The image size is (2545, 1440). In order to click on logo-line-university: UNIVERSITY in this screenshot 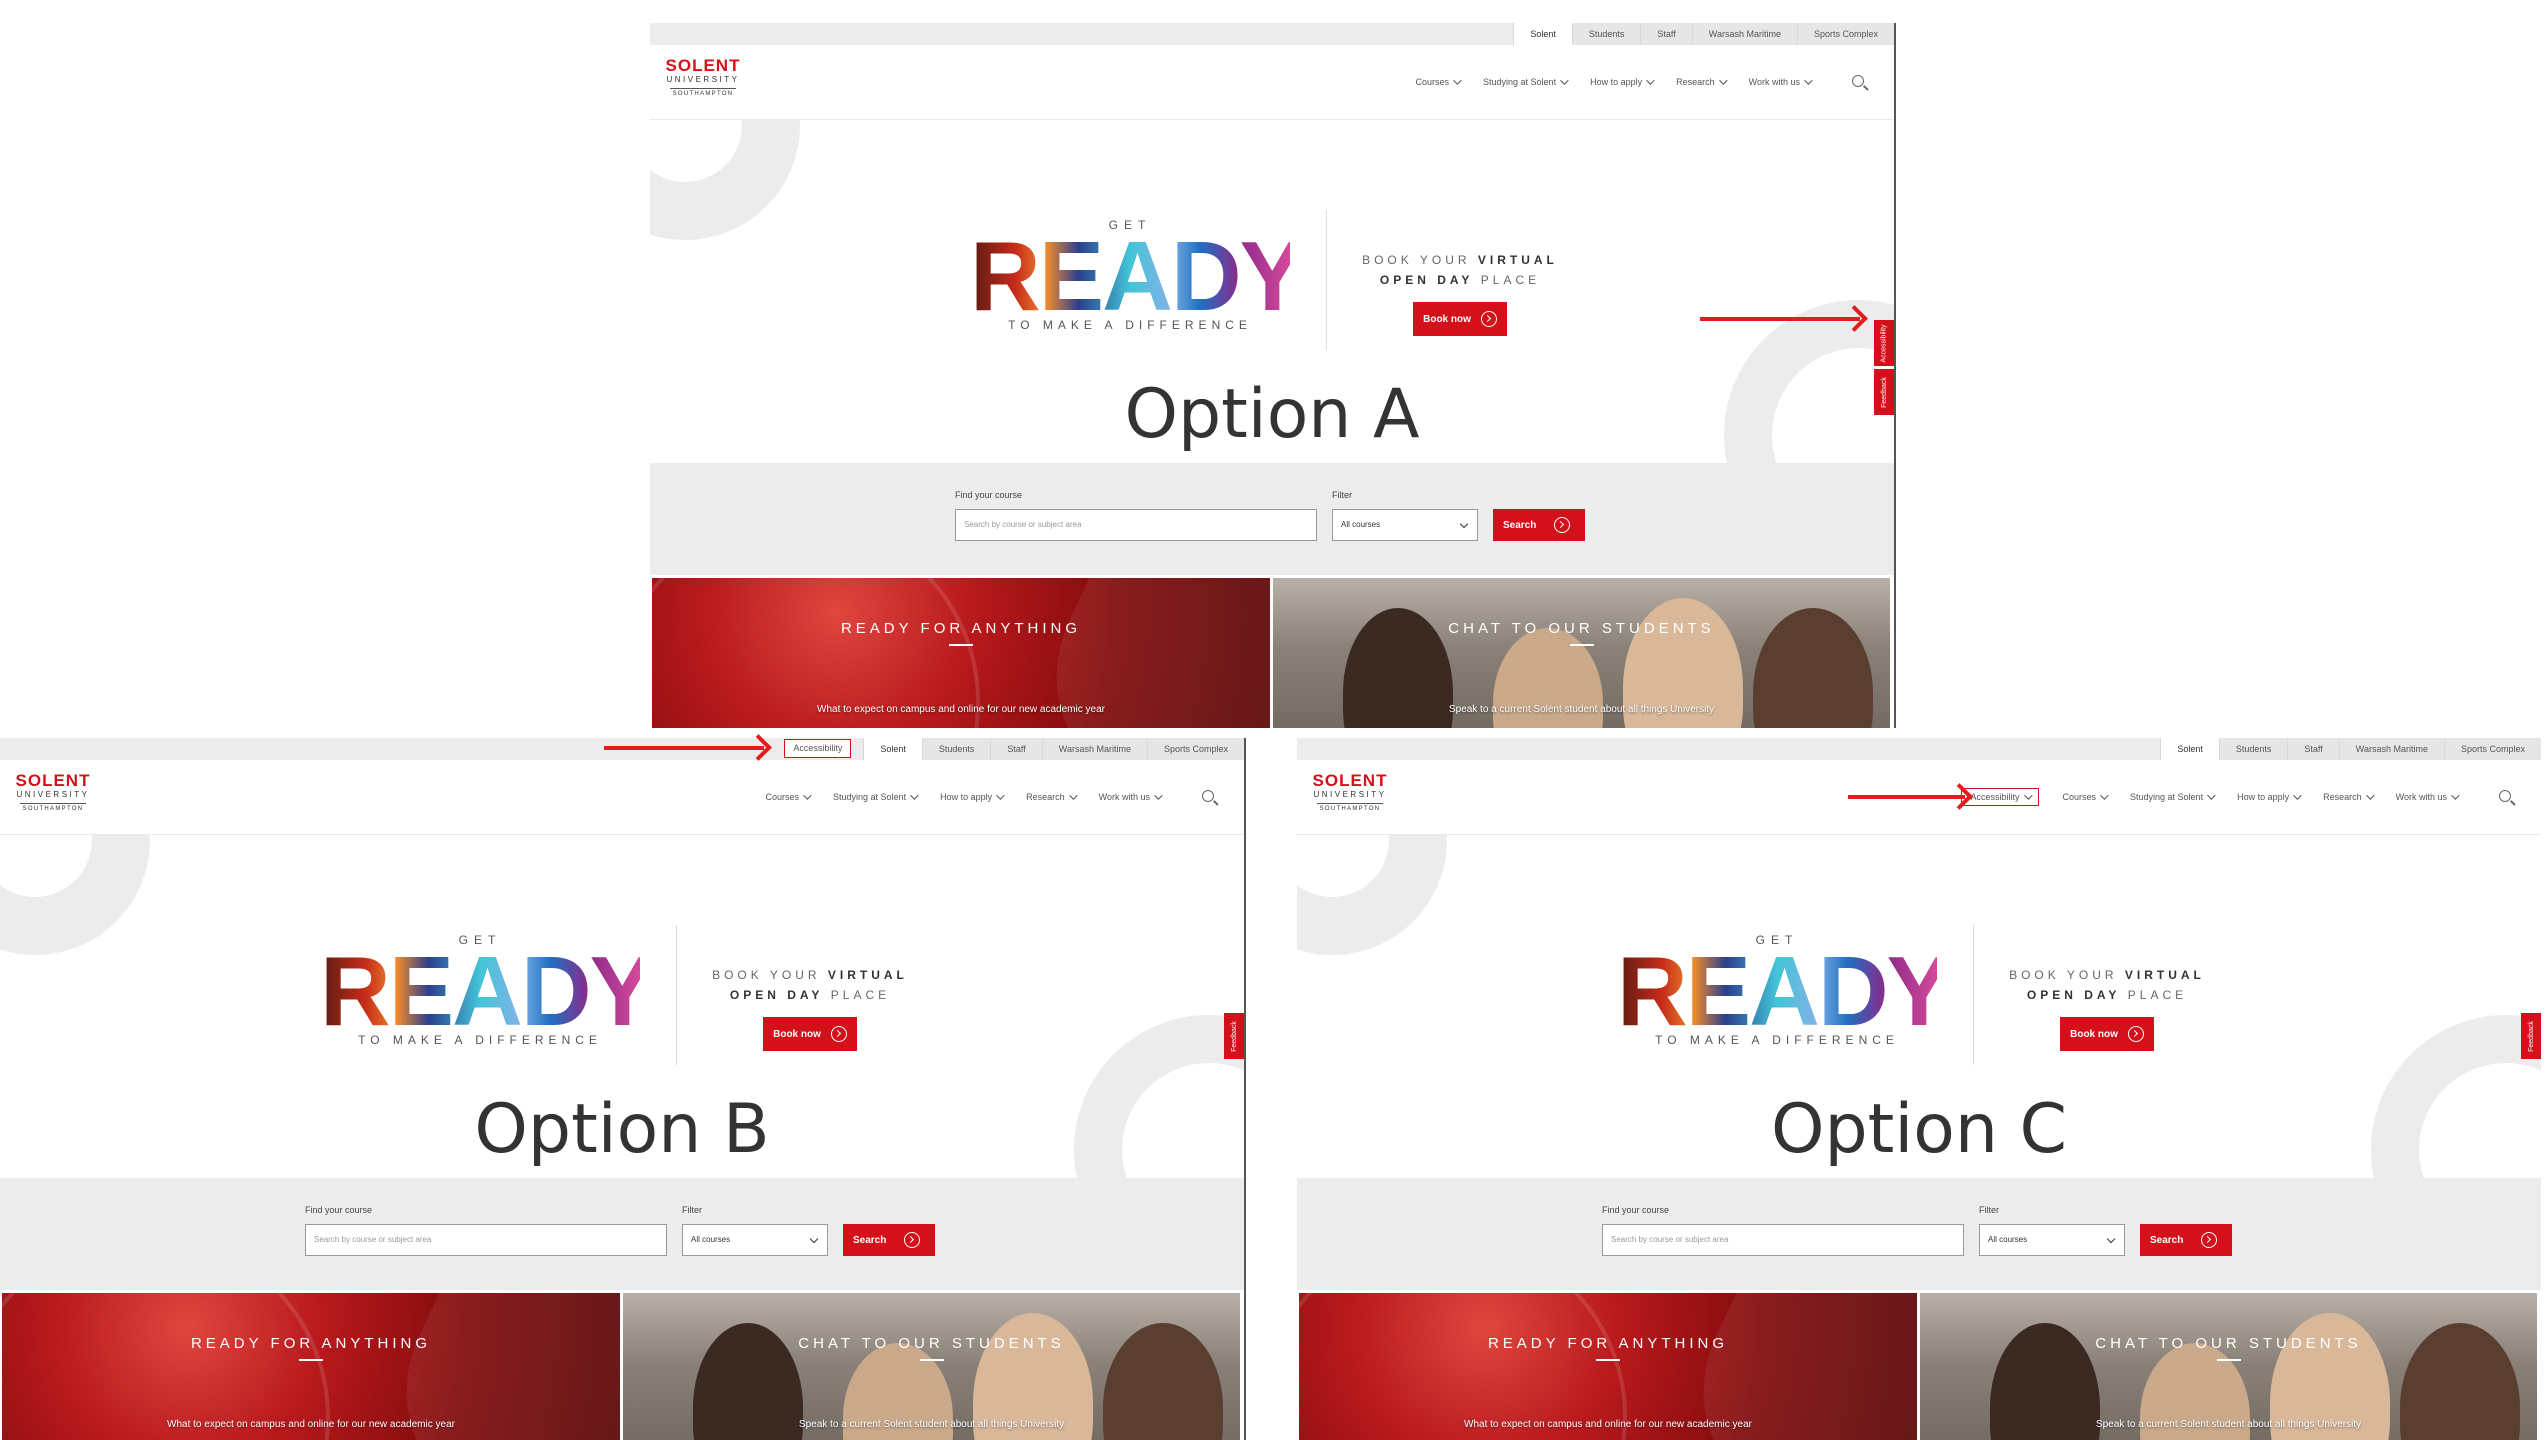, I will do `click(53, 794)`.